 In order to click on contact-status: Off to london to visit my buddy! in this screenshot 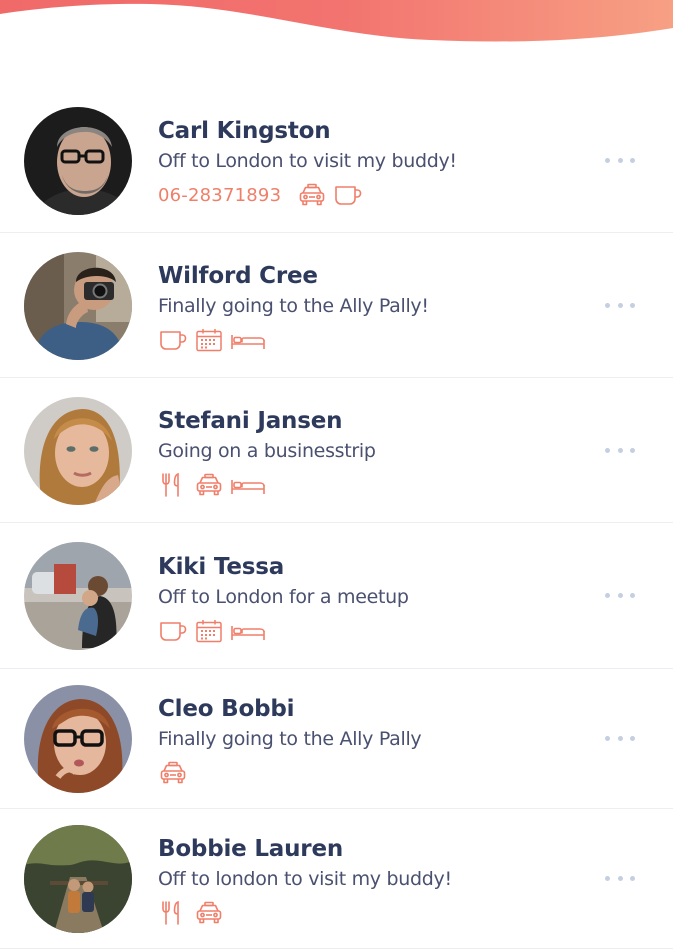, I will do `click(305, 879)`.